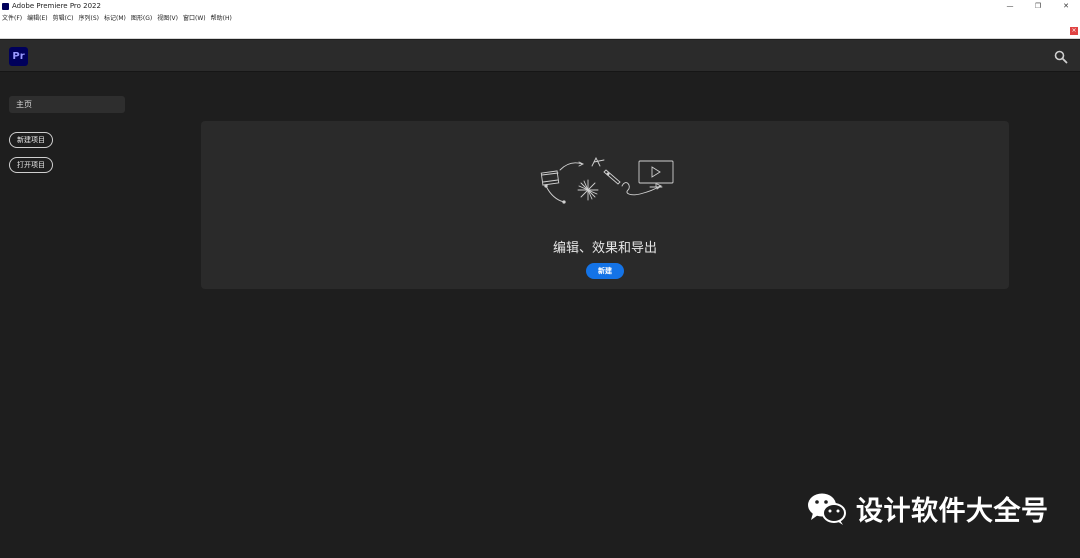 The width and height of the screenshot is (1080, 558). Describe the element at coordinates (607, 180) in the screenshot. I see `edit-effects-export-illustration` at that location.